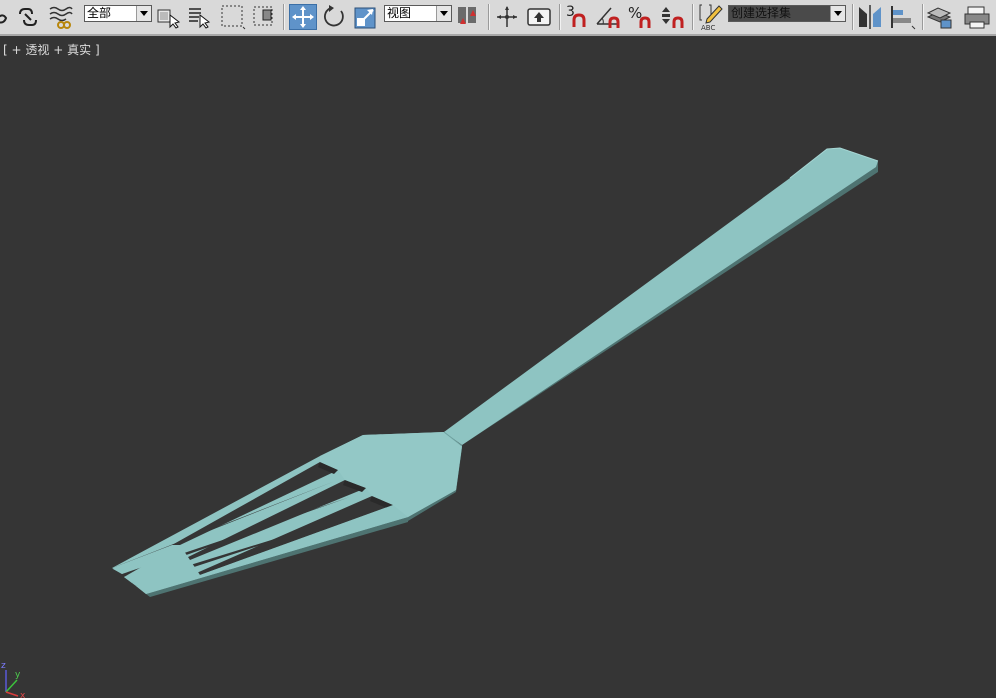  I want to click on abc-label: ABC, so click(708, 28).